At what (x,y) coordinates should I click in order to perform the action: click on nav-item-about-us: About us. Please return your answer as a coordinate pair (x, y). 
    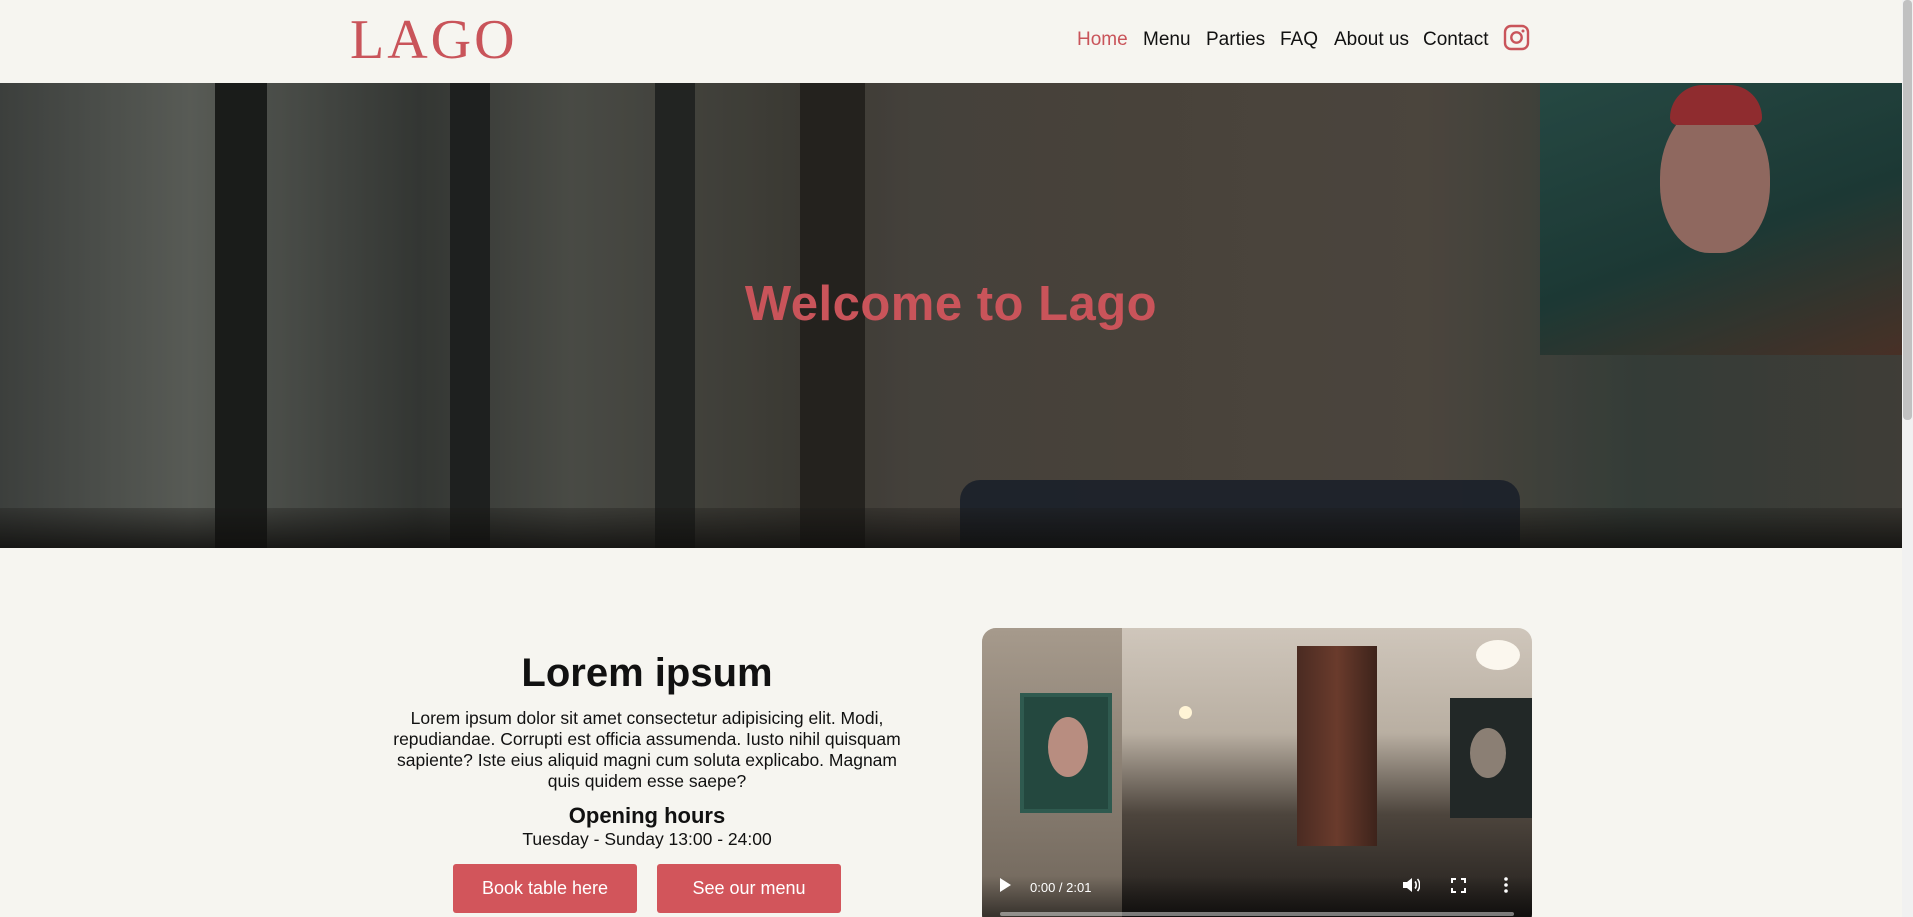
    Looking at the image, I should click on (1371, 40).